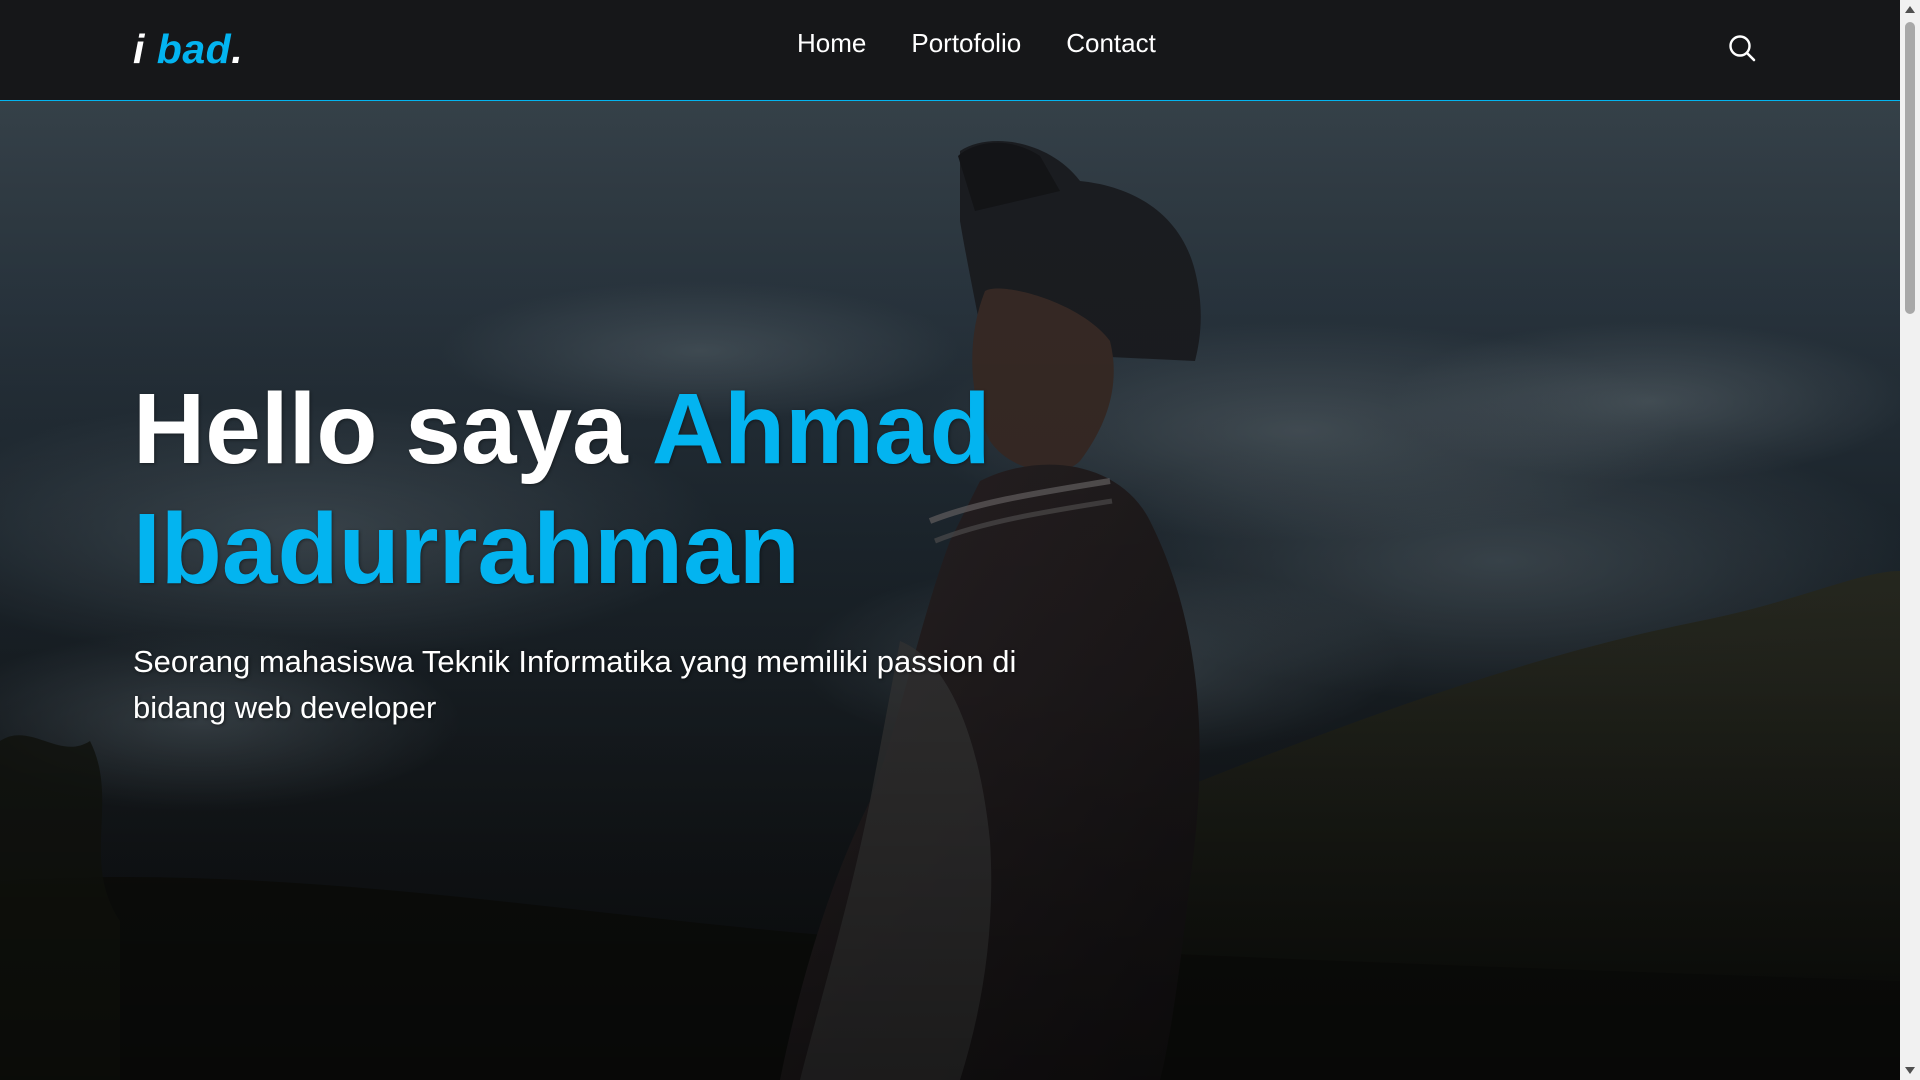 The image size is (1920, 1080). What do you see at coordinates (966, 43) in the screenshot?
I see `nav-link-portofolio: Portofolio` at bounding box center [966, 43].